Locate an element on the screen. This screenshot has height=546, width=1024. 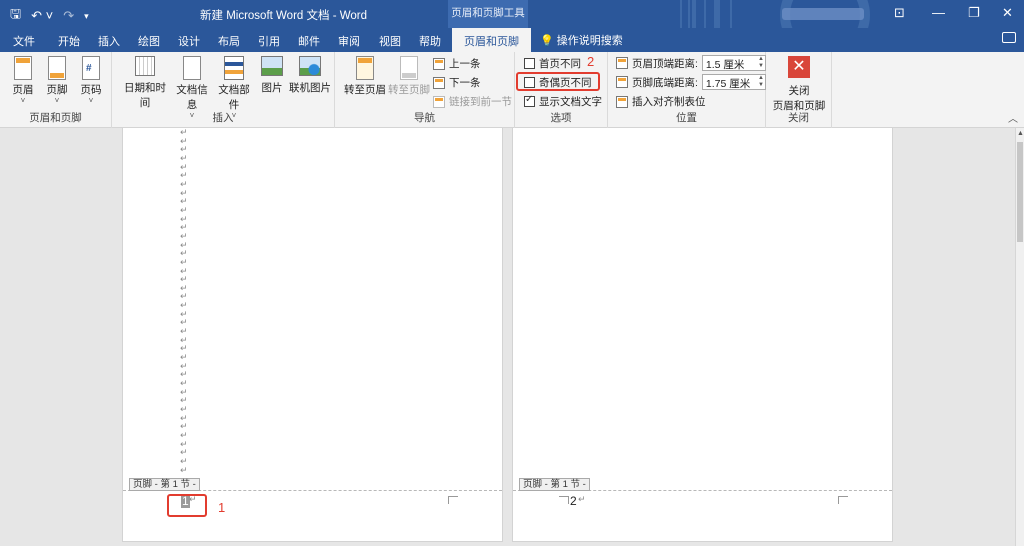
annotation-label-1: 1 is located at coordinates (222, 507).